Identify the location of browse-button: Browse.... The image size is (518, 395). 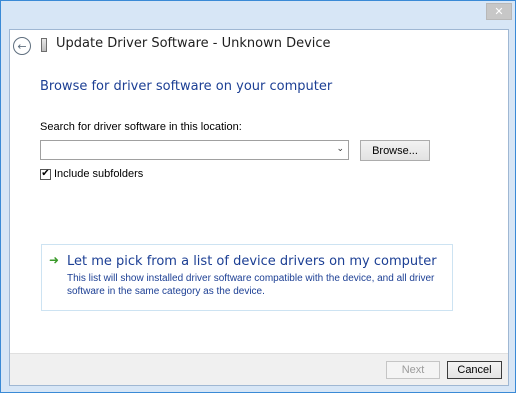
(395, 150).